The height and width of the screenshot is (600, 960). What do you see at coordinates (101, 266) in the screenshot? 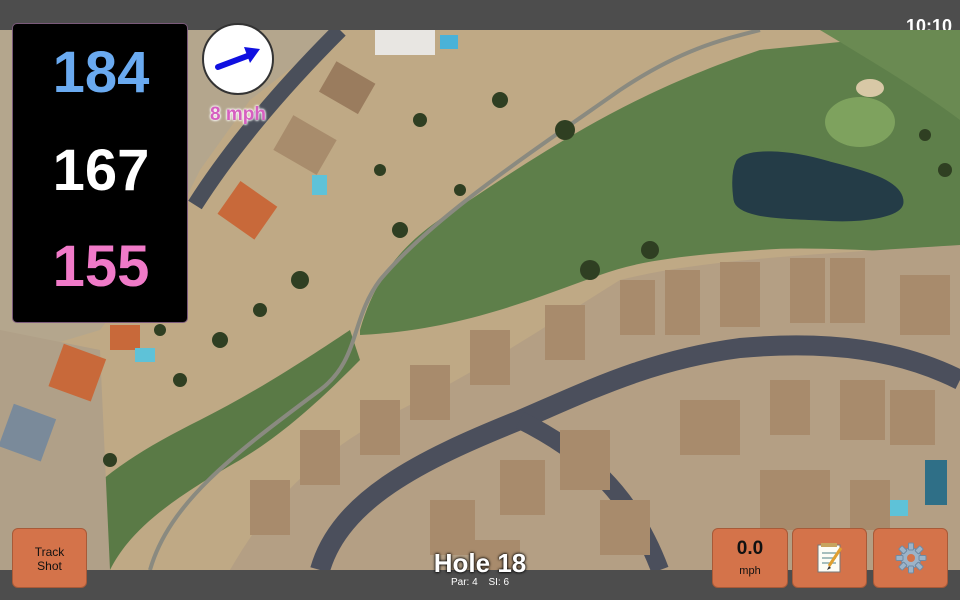
I see `distance-front: 155` at bounding box center [101, 266].